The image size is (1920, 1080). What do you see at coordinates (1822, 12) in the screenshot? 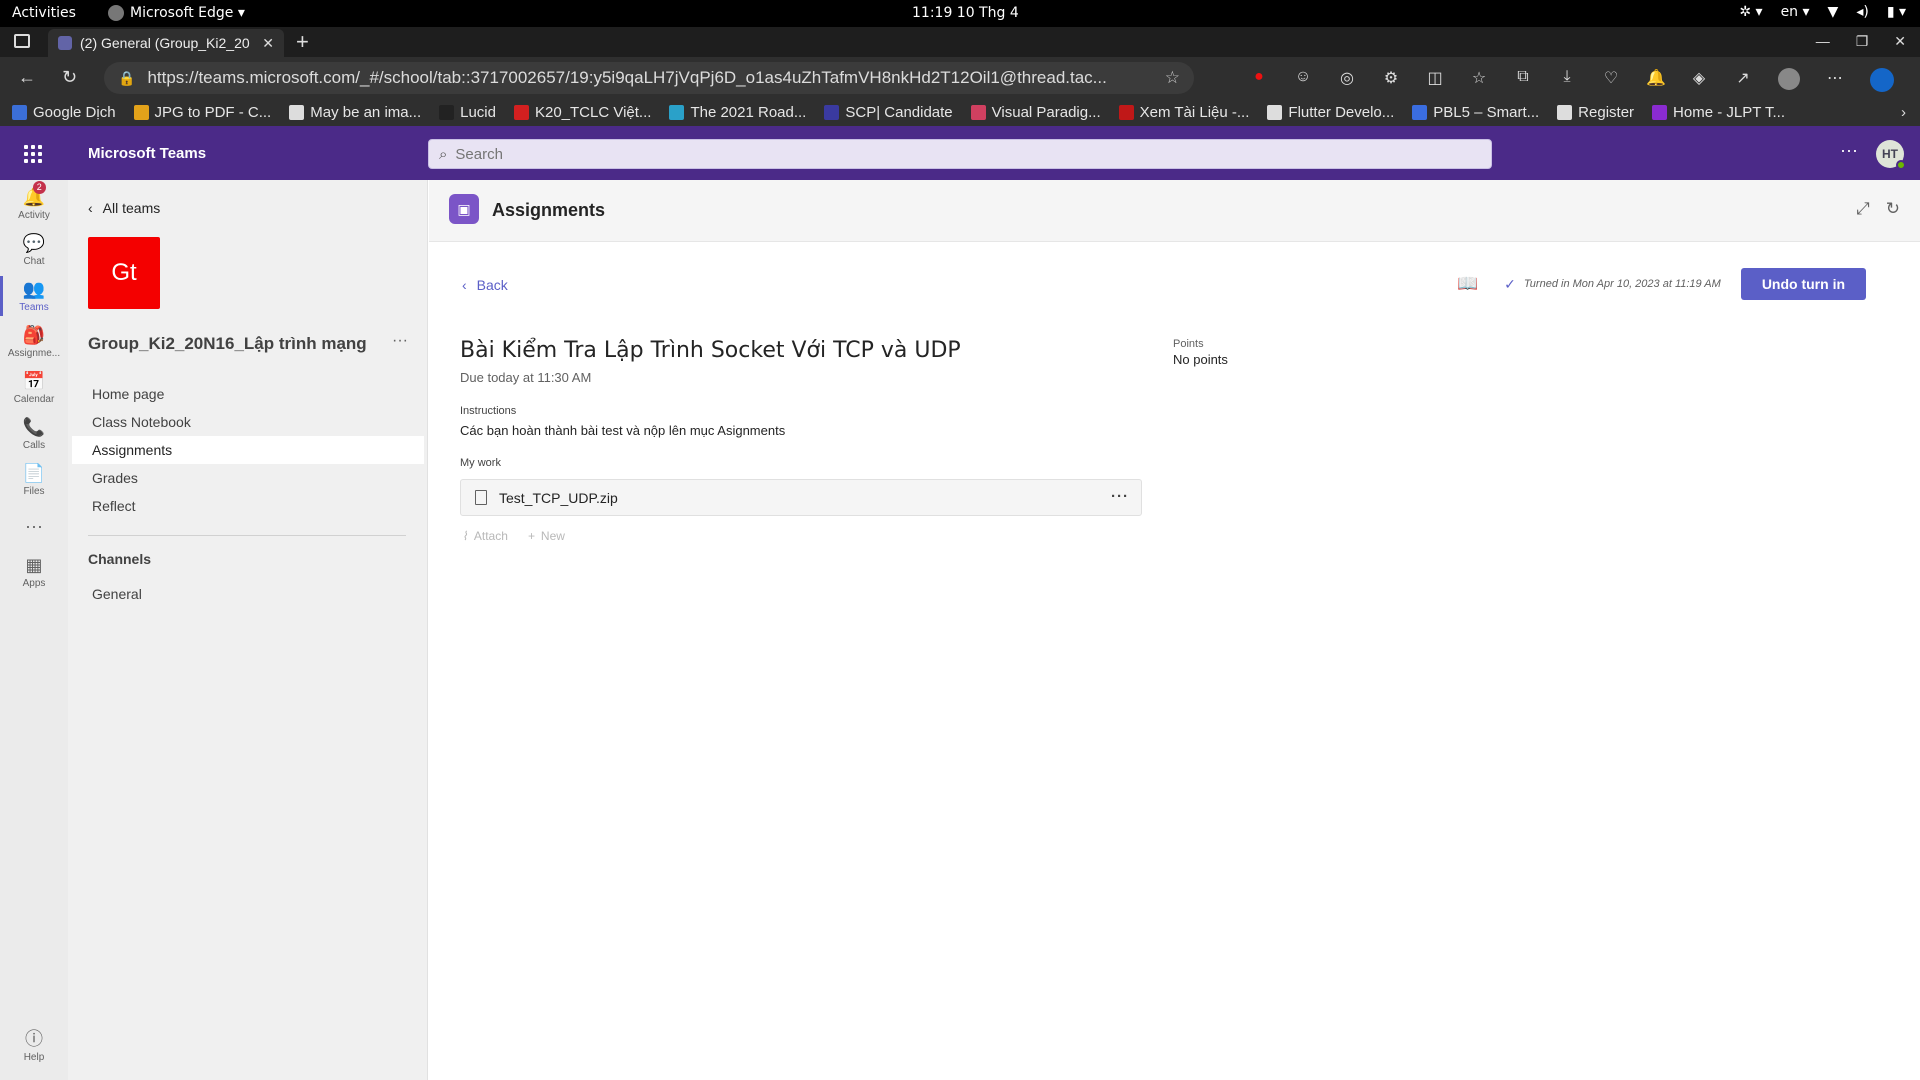
I see `system-tray: ✲ ▾ en ▾ ▼ ◂) ▮ ▾` at bounding box center [1822, 12].